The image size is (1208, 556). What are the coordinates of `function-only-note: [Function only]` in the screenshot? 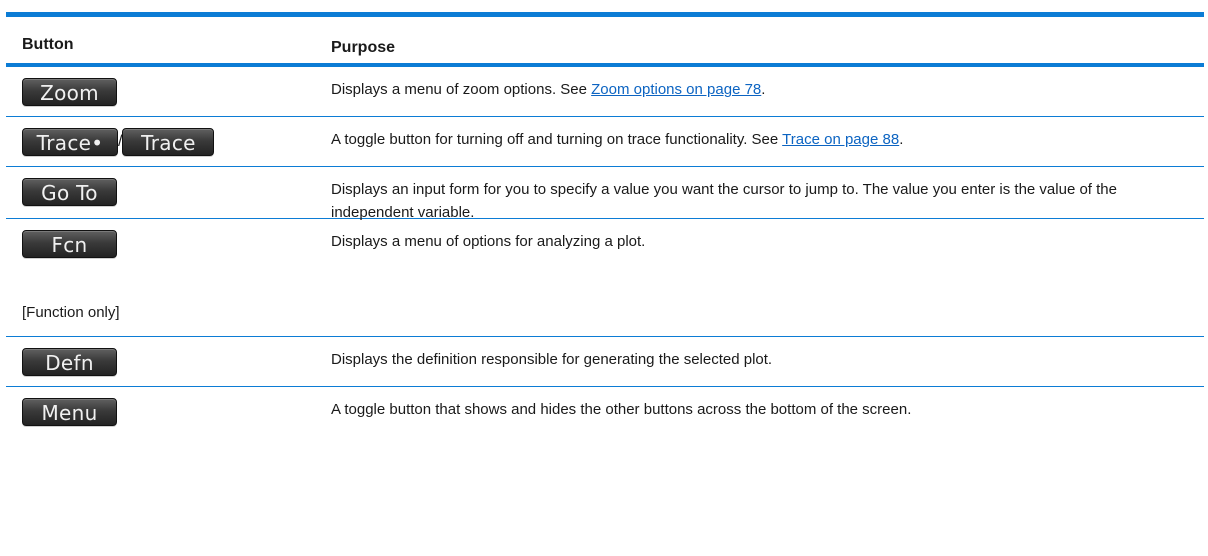 It's located at (71, 312).